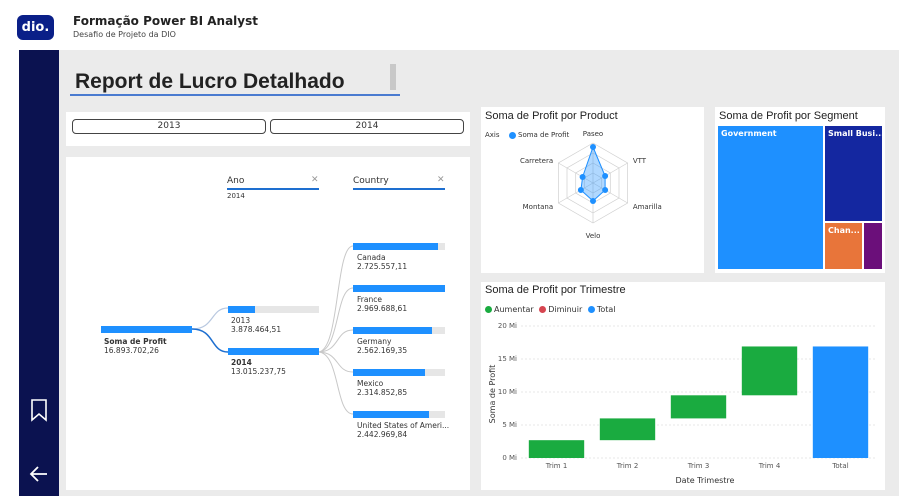 The height and width of the screenshot is (496, 915). I want to click on page-title: Report de Lucro Detalhado, so click(210, 81).